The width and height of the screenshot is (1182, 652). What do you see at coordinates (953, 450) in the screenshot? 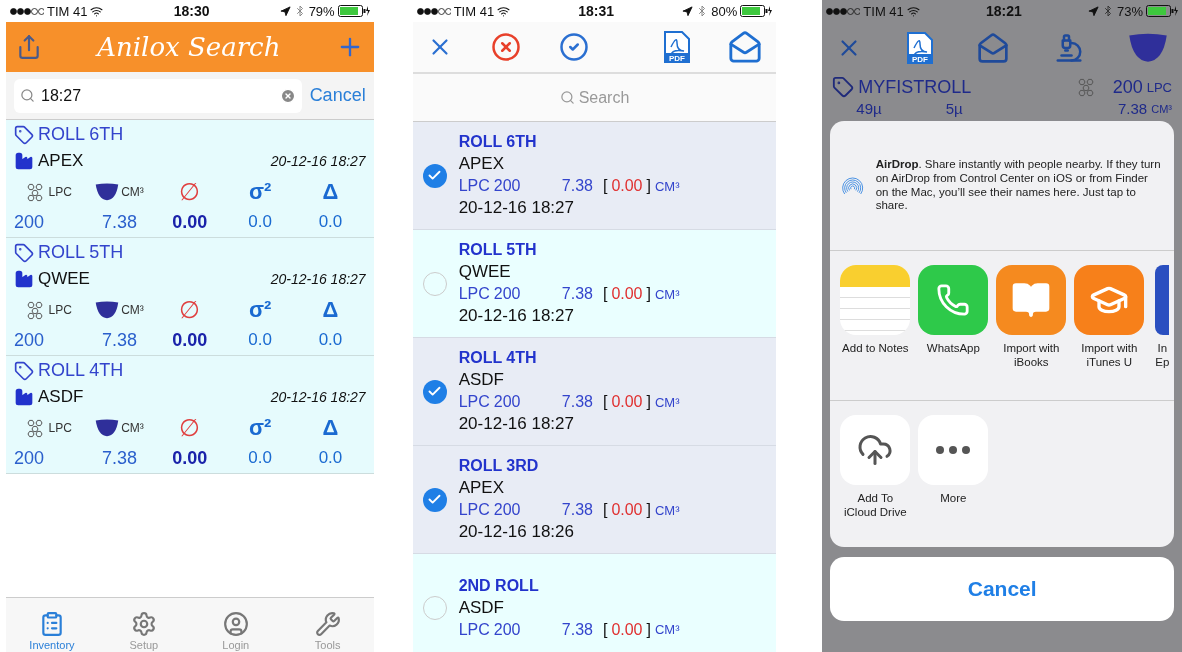
I see `more-icon` at bounding box center [953, 450].